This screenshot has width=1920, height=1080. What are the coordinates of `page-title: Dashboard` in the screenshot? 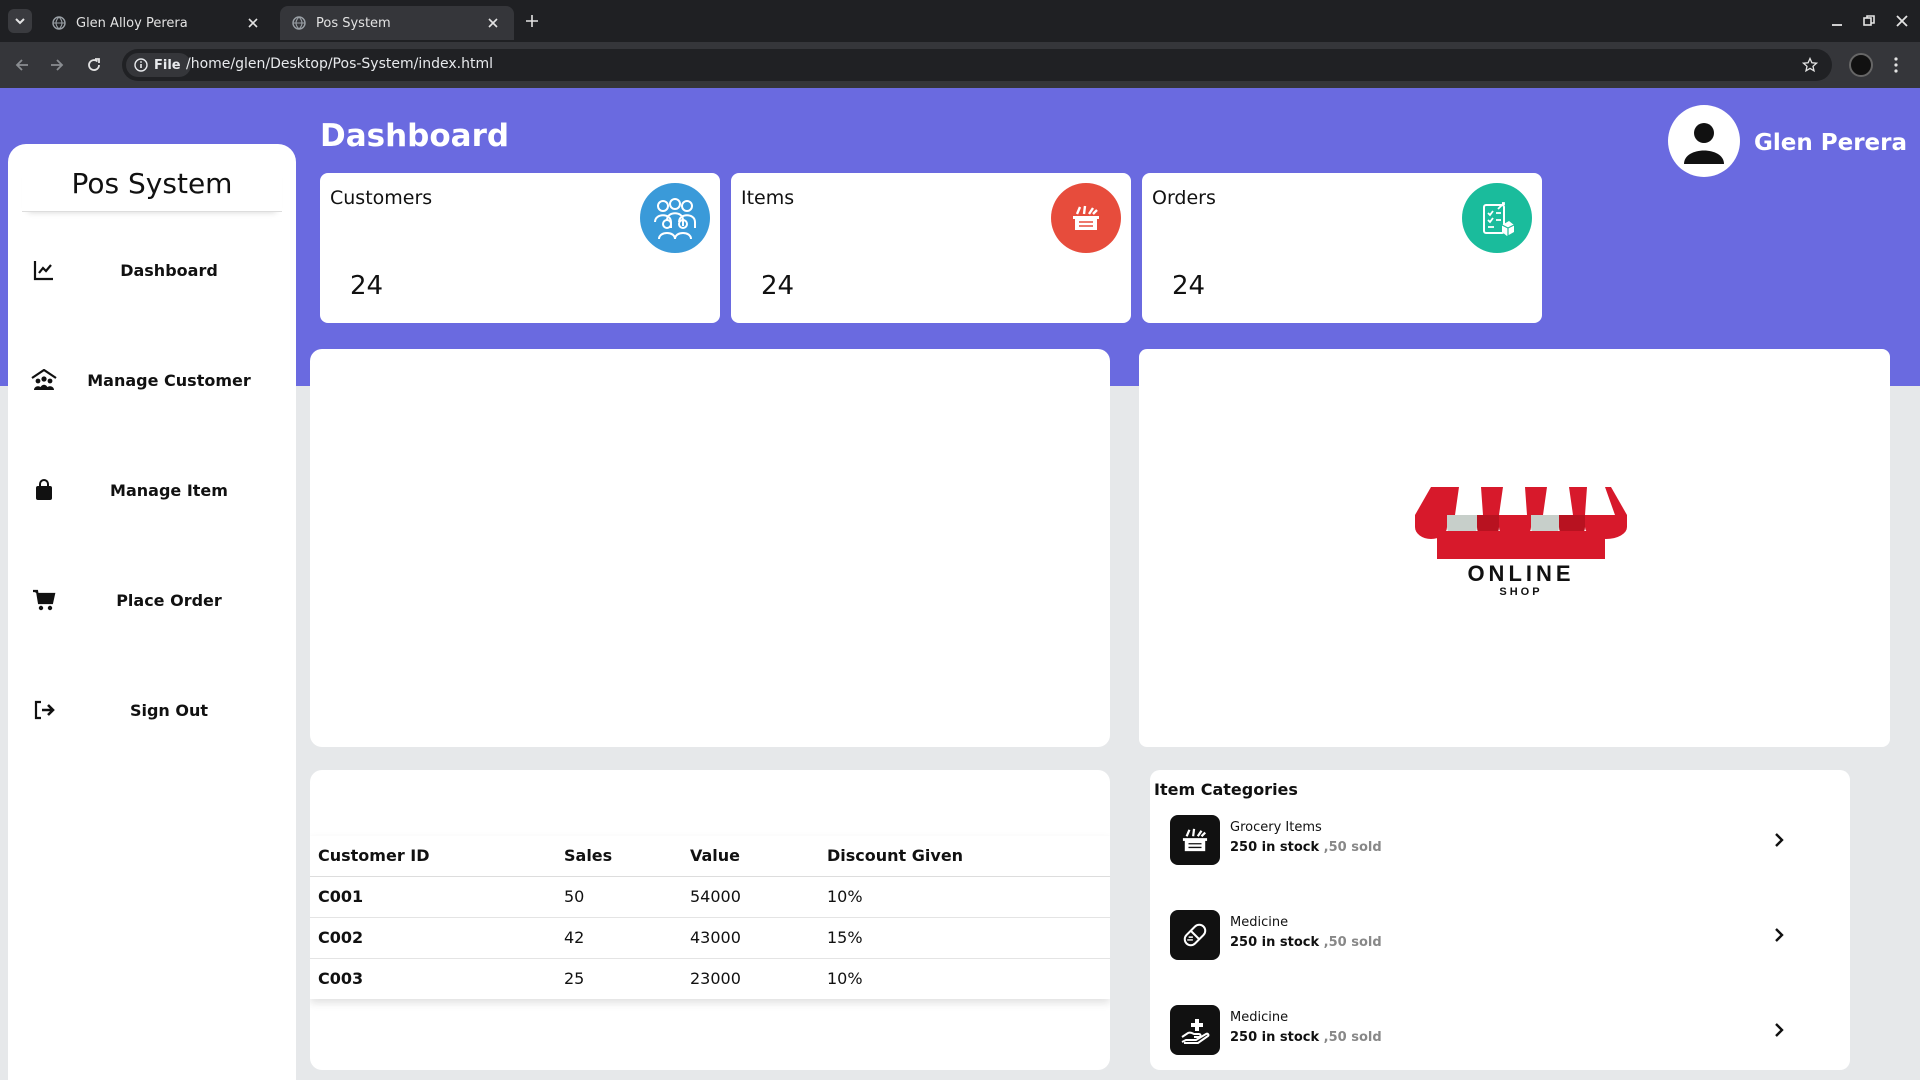 It's located at (415, 136).